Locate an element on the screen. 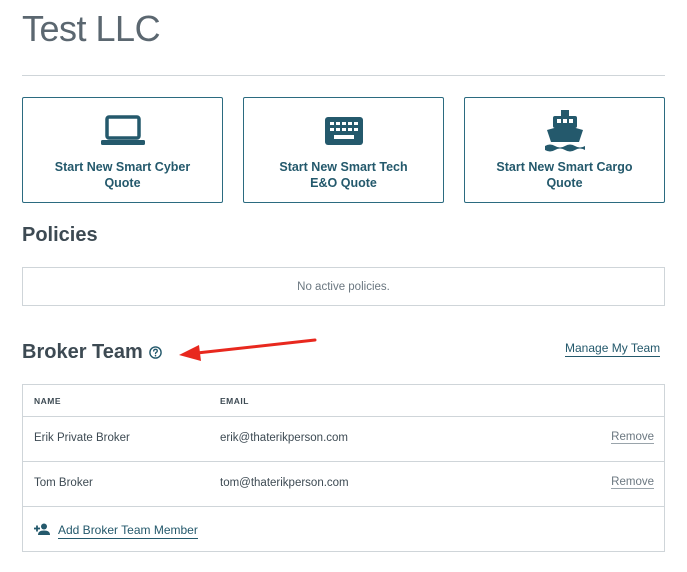 The height and width of the screenshot is (572, 687). start-cargo-quote-button: Start New Smart Cargo Quote is located at coordinates (564, 150).